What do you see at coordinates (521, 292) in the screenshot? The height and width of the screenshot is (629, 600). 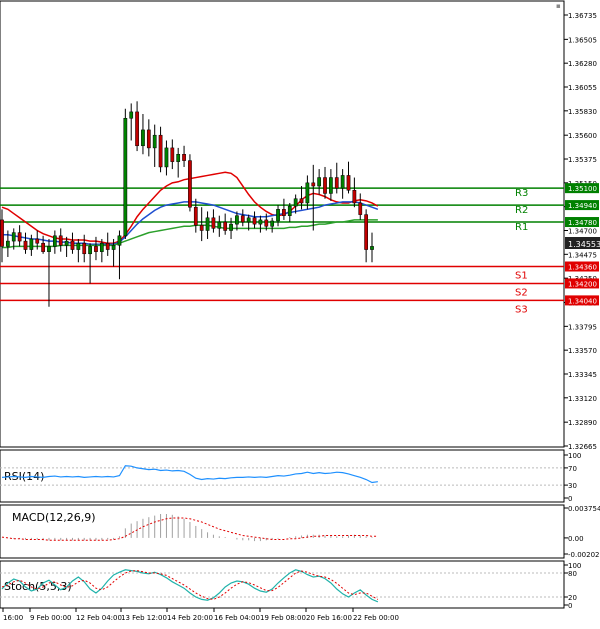 I see `level-name: S2` at bounding box center [521, 292].